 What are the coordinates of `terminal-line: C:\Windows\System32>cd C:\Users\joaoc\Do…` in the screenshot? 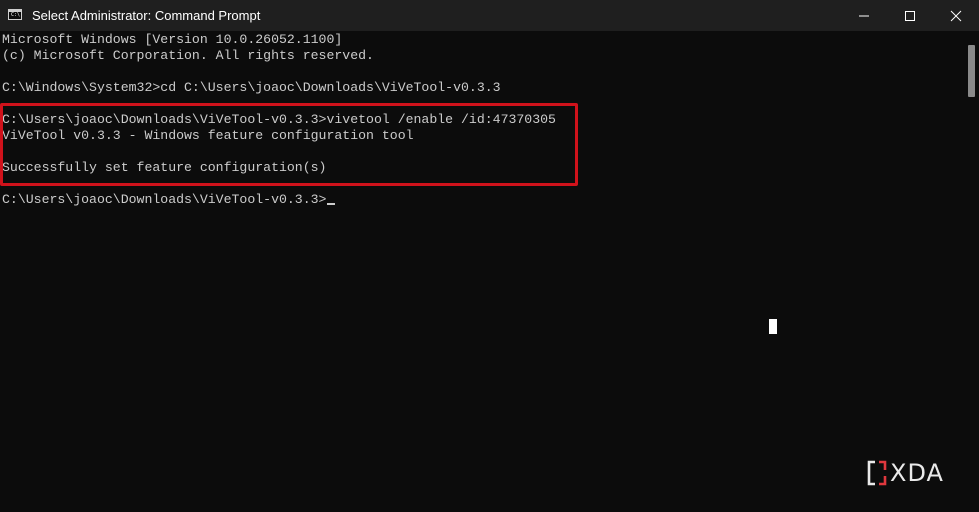 It's located at (251, 87).